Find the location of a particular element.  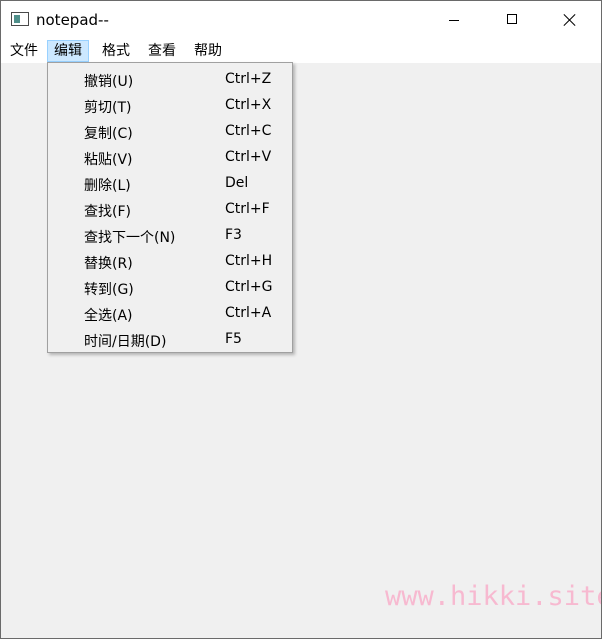

menu-item-label: 查找(F) is located at coordinates (107, 212).